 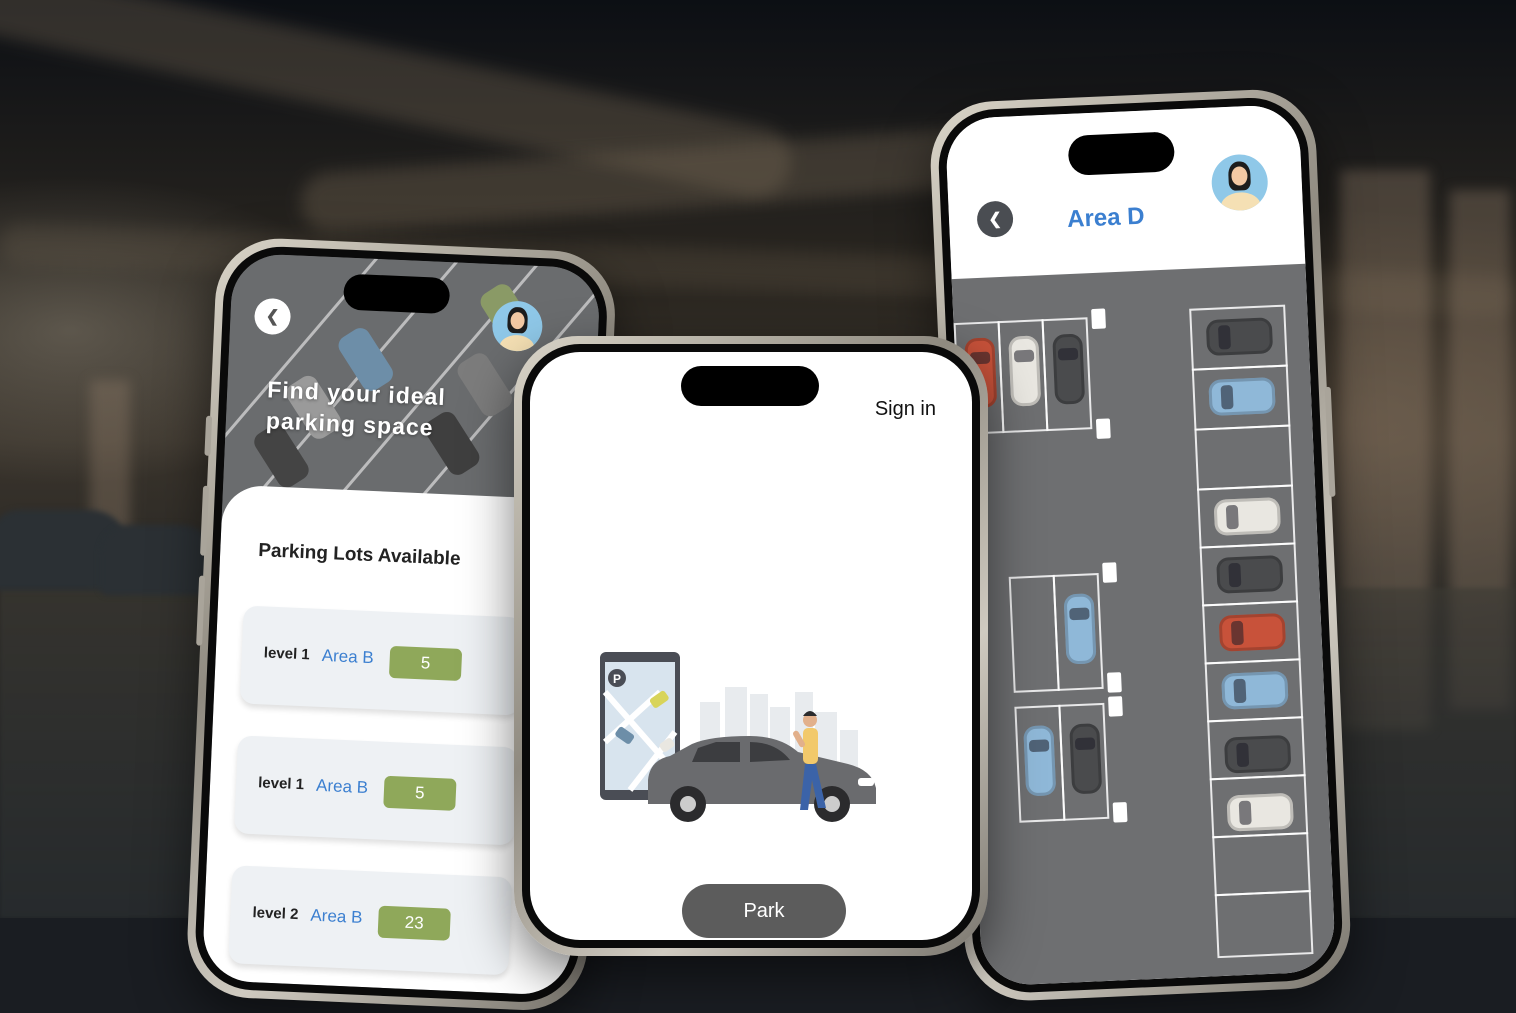 I want to click on section-title: Parking Lots Available, so click(x=359, y=555).